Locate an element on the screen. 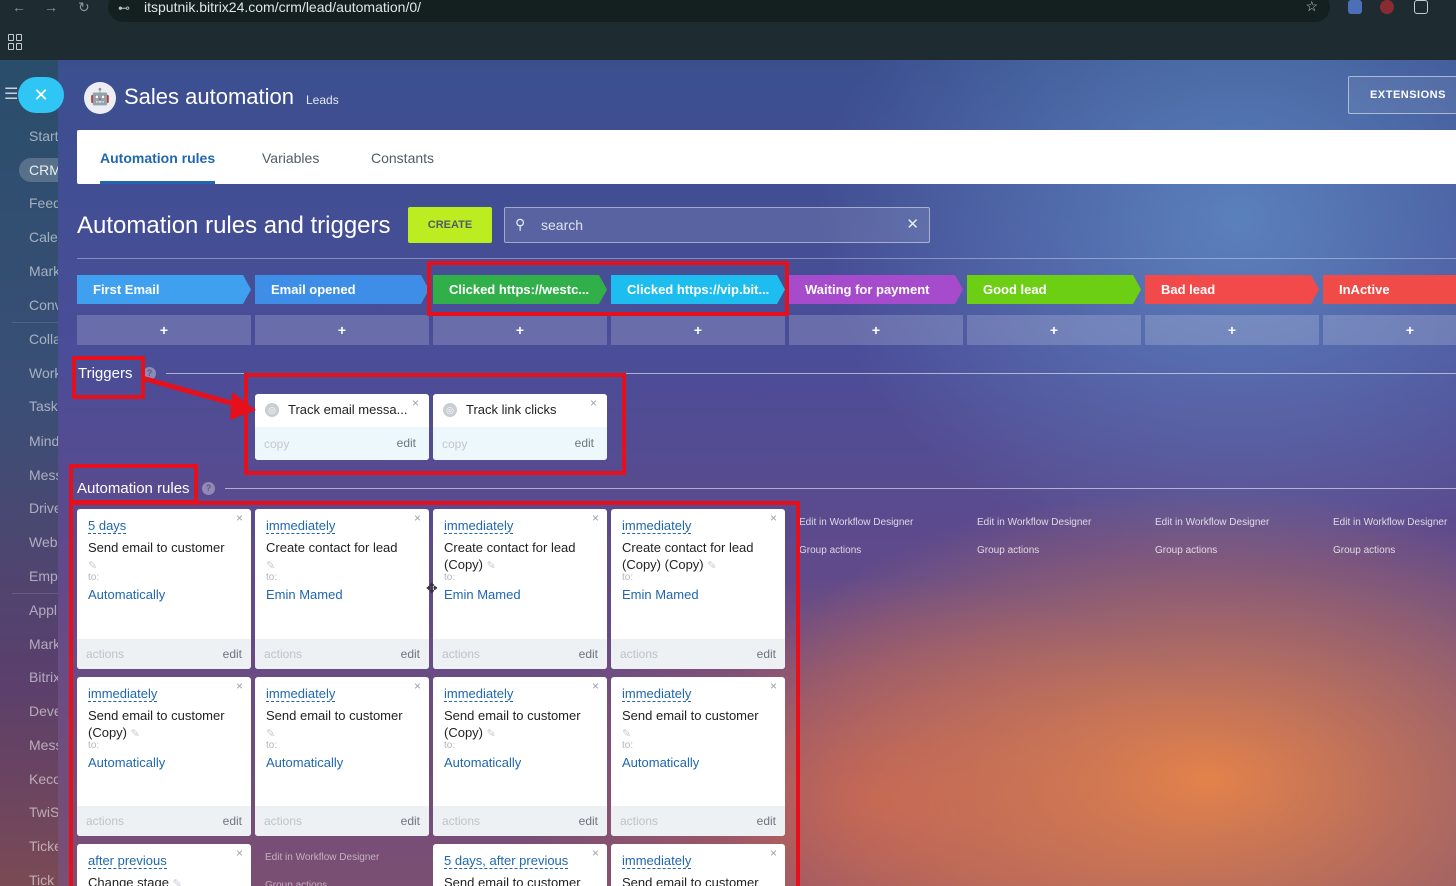 This screenshot has height=886, width=1456. stage-header: Waiting for payment is located at coordinates (876, 289).